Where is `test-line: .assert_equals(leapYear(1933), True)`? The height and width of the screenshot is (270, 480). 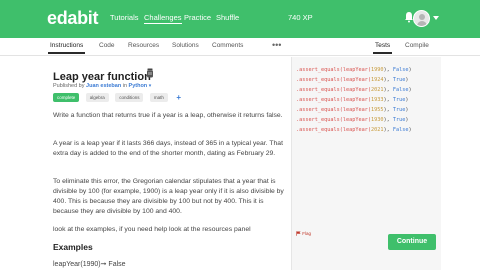 test-line: .assert_equals(leapYear(1933), True) is located at coordinates (352, 100).